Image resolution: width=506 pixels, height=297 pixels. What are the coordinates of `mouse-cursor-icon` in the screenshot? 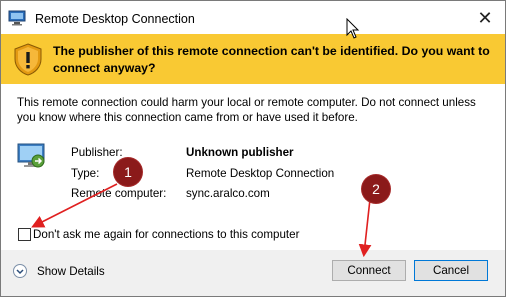 It's located at (353, 28).